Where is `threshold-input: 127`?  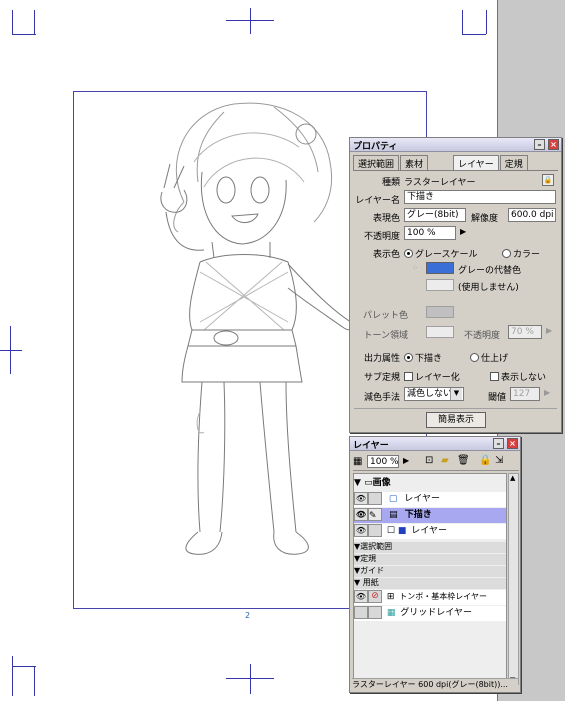
threshold-input: 127 is located at coordinates (525, 394).